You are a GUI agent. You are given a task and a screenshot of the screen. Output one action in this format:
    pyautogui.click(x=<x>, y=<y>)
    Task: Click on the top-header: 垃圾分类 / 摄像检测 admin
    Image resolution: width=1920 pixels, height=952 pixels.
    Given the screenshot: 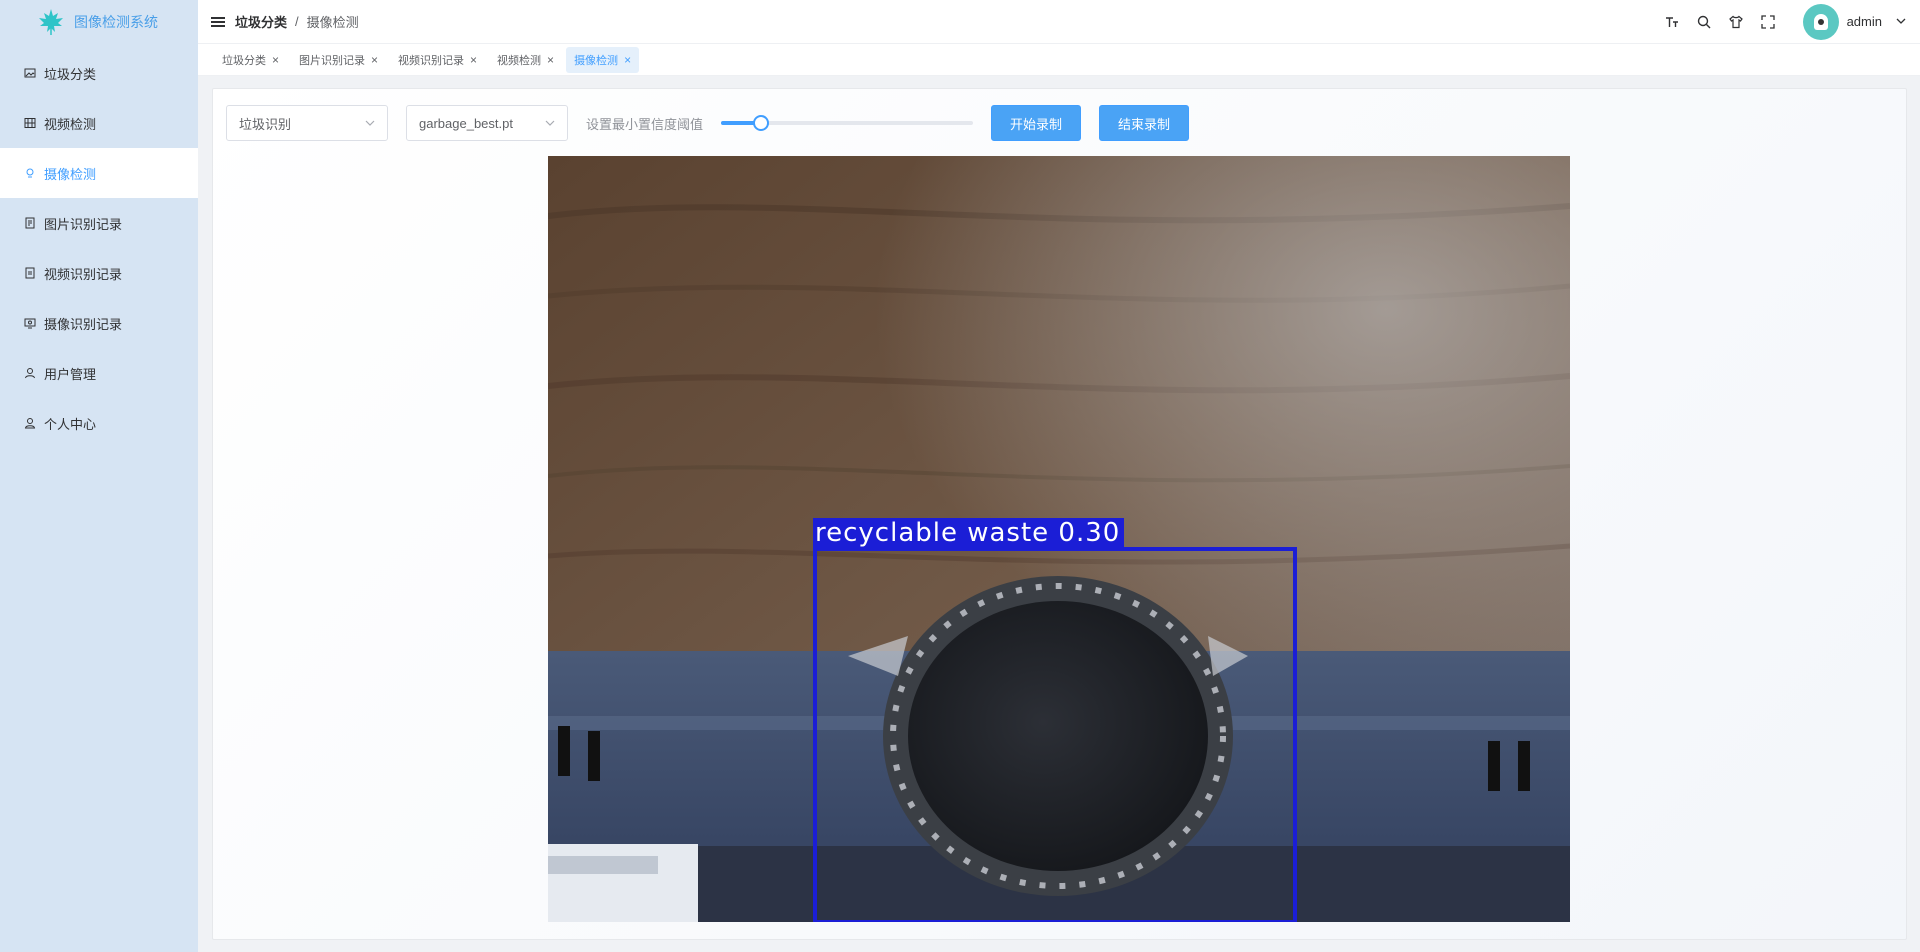 What is the action you would take?
    pyautogui.click(x=1059, y=22)
    